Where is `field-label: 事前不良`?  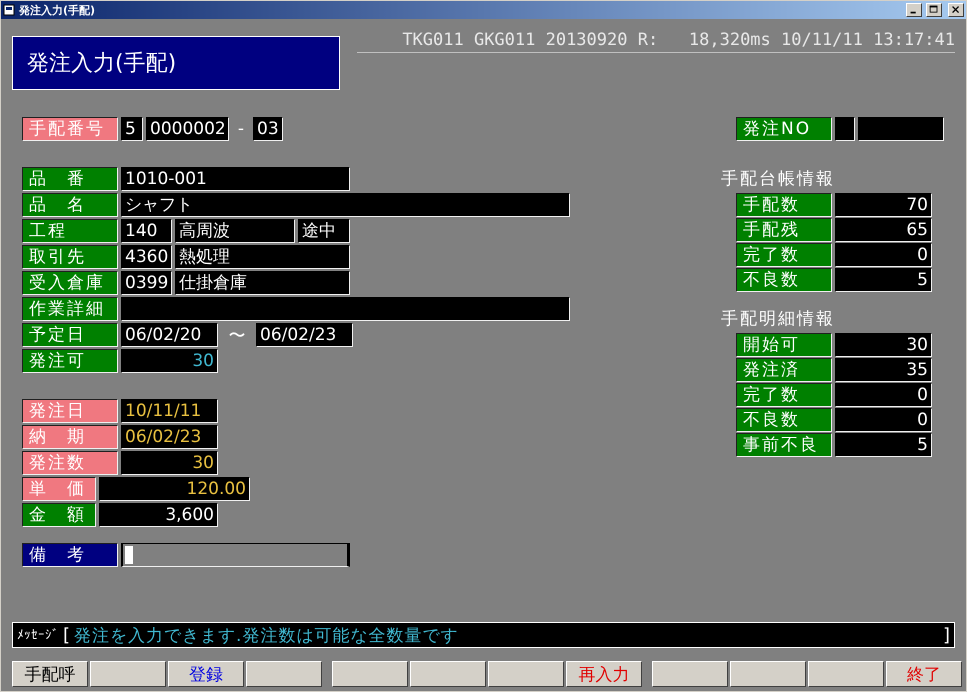 field-label: 事前不良 is located at coordinates (784, 445).